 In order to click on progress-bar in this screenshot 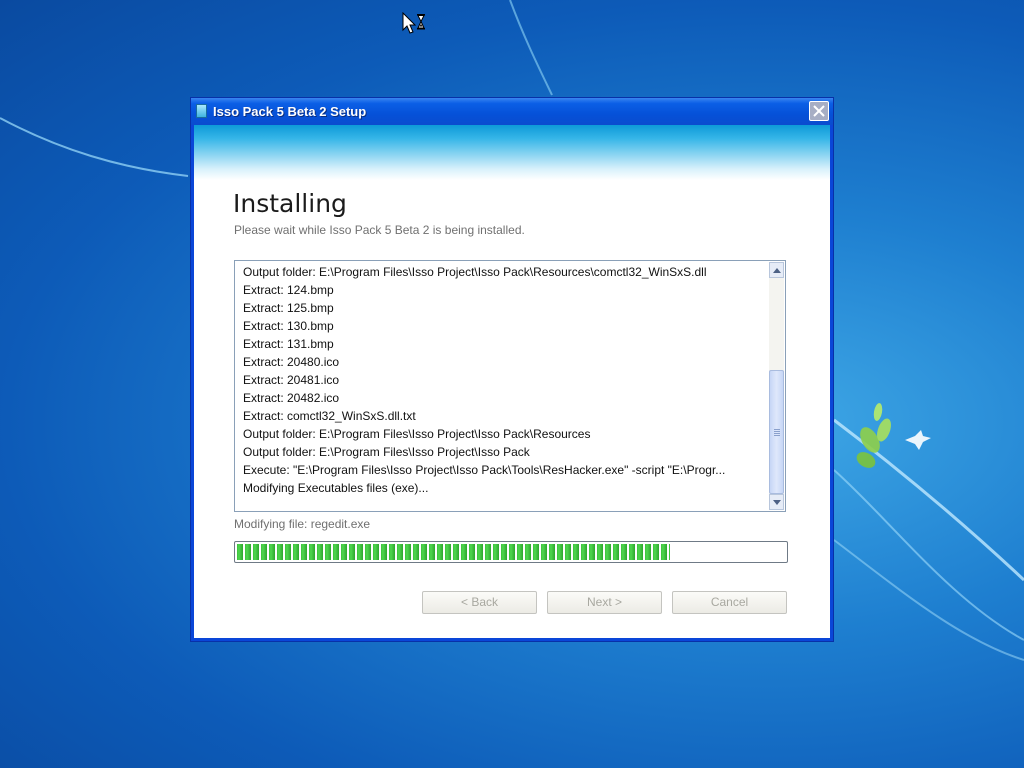, I will do `click(511, 552)`.